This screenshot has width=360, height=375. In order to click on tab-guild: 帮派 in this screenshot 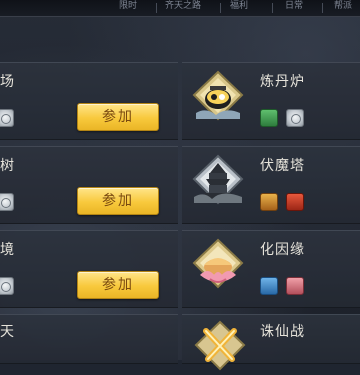, I will do `click(343, 6)`.